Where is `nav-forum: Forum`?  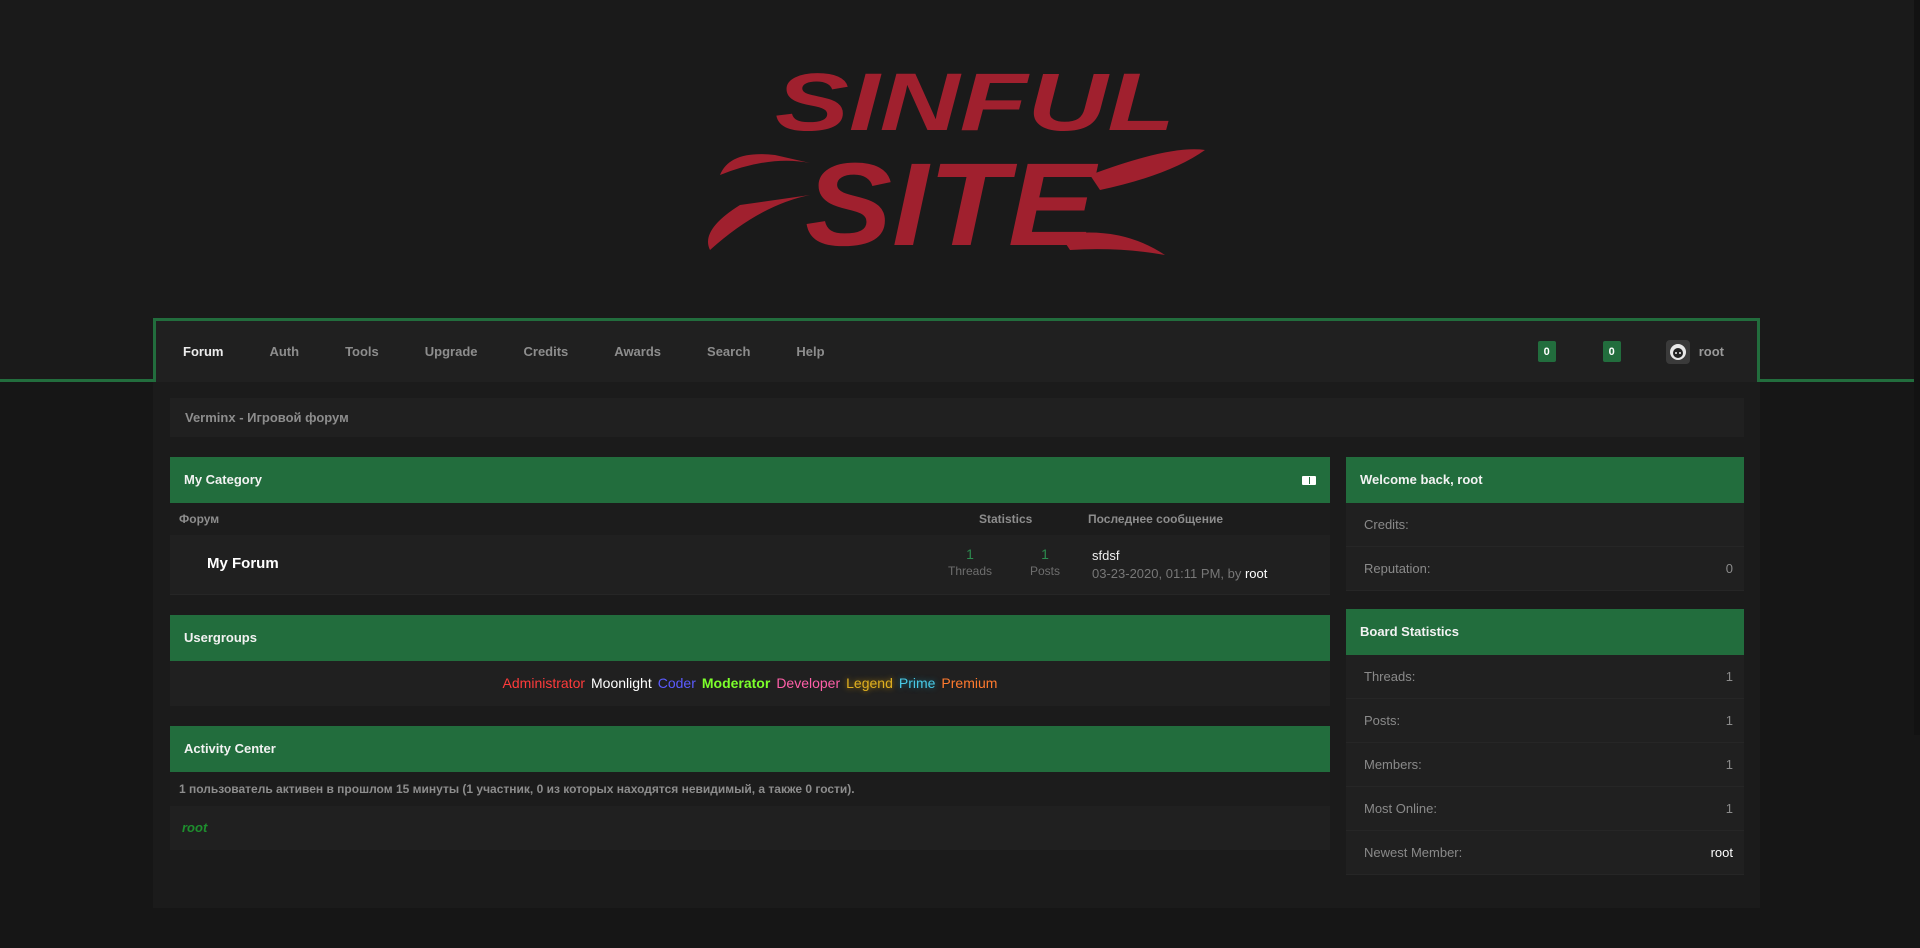
nav-forum: Forum is located at coordinates (203, 351).